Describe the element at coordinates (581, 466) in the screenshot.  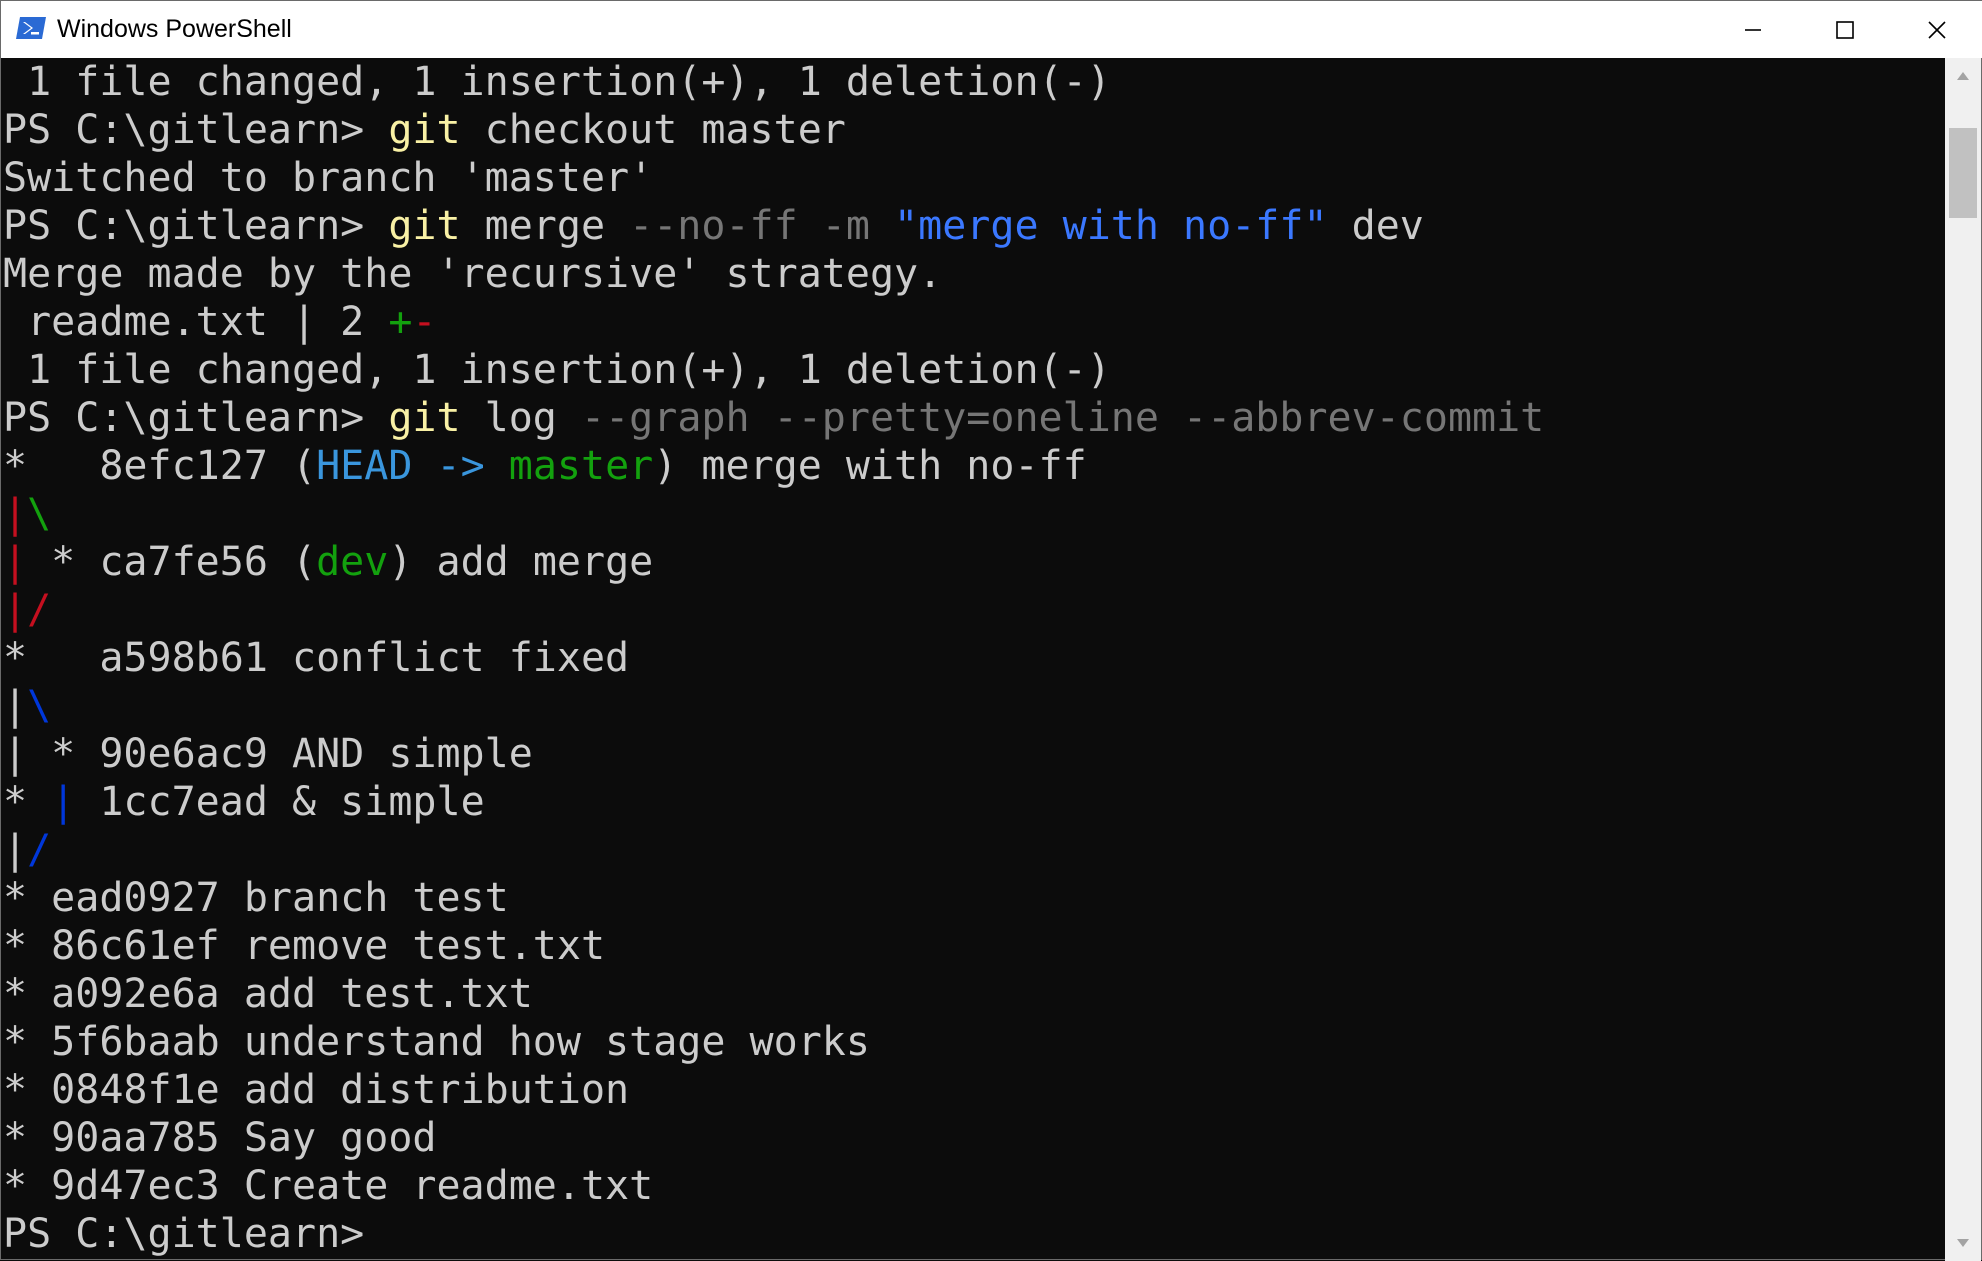
I see `terminal-text-segment: master` at that location.